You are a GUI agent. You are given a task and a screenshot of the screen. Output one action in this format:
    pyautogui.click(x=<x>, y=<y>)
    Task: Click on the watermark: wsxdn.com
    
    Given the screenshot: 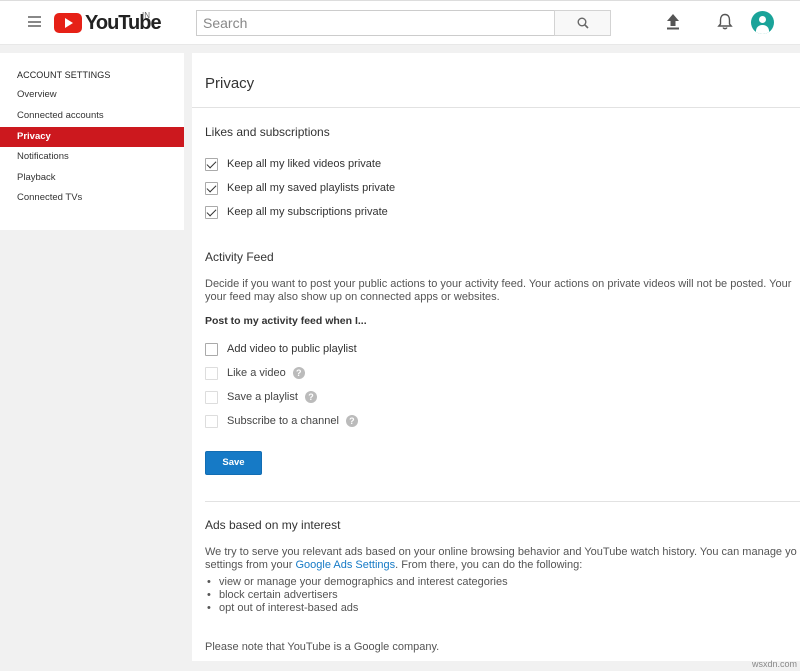 What is the action you would take?
    pyautogui.click(x=775, y=664)
    